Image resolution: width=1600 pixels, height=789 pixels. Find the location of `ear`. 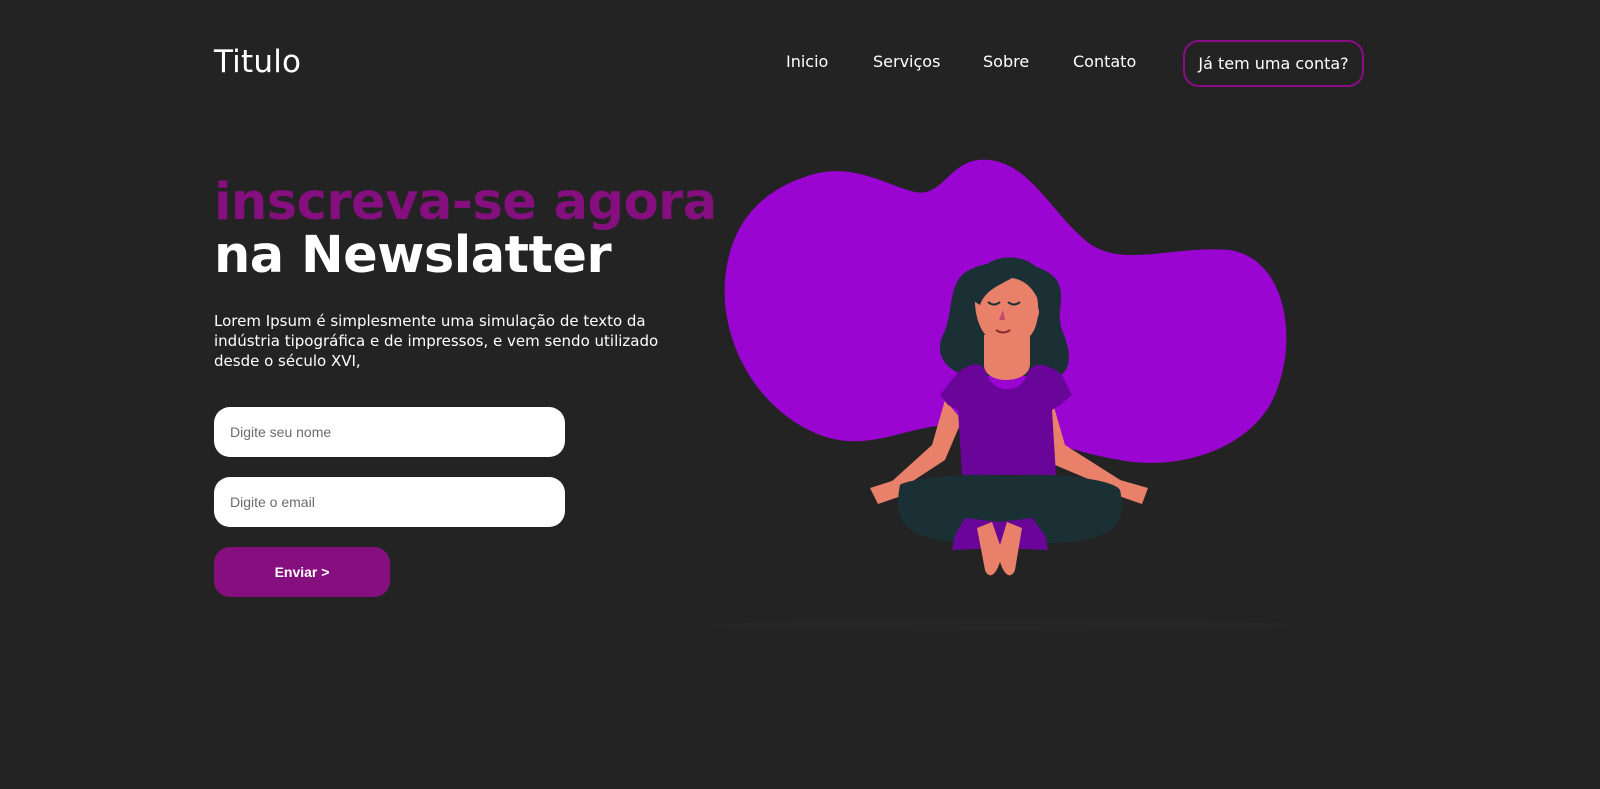

ear is located at coordinates (1033, 312).